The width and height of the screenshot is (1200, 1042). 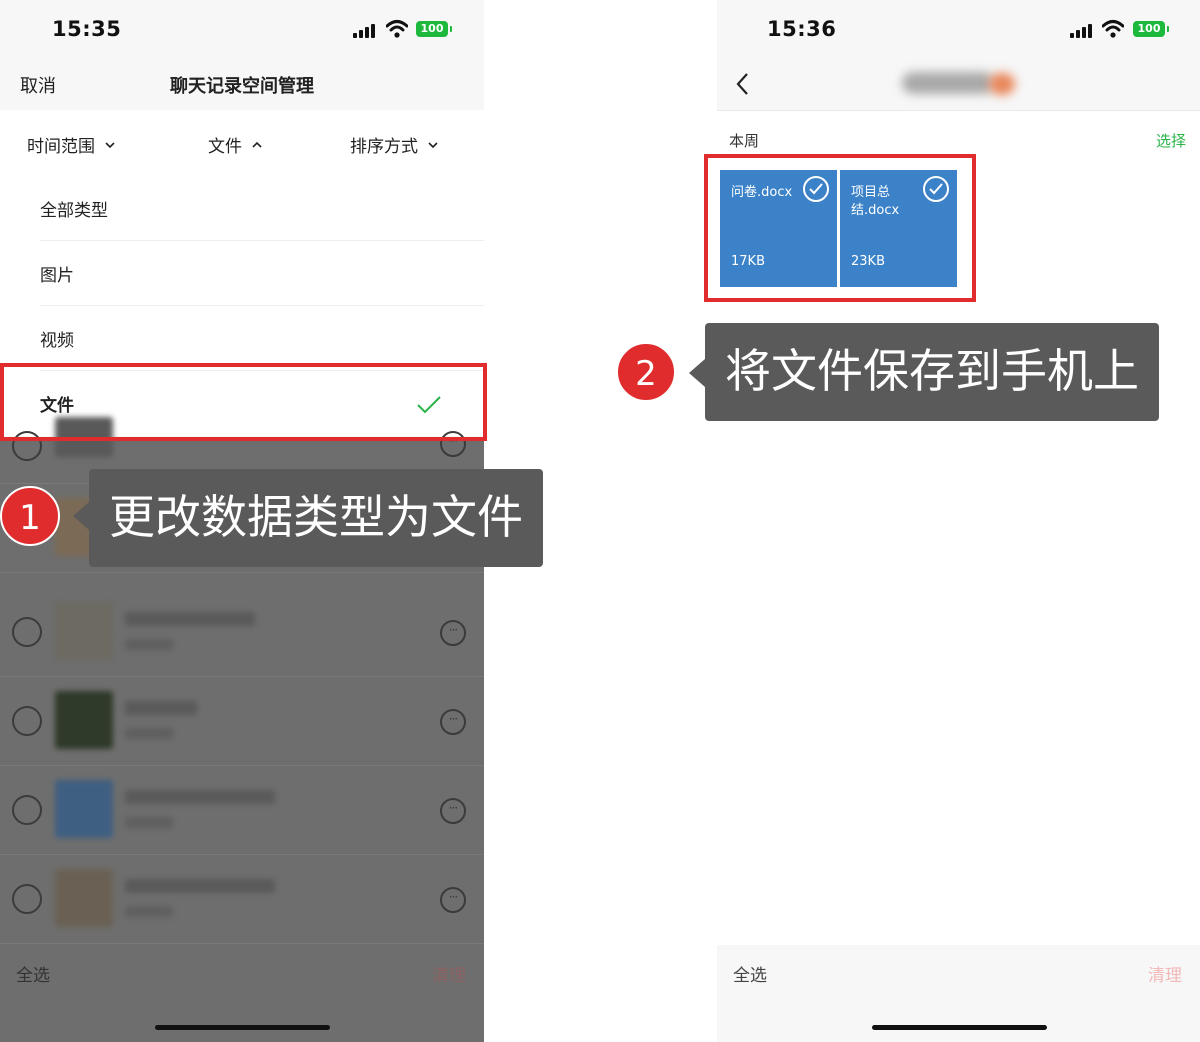 I want to click on type-option-images: 图片, so click(x=242, y=273).